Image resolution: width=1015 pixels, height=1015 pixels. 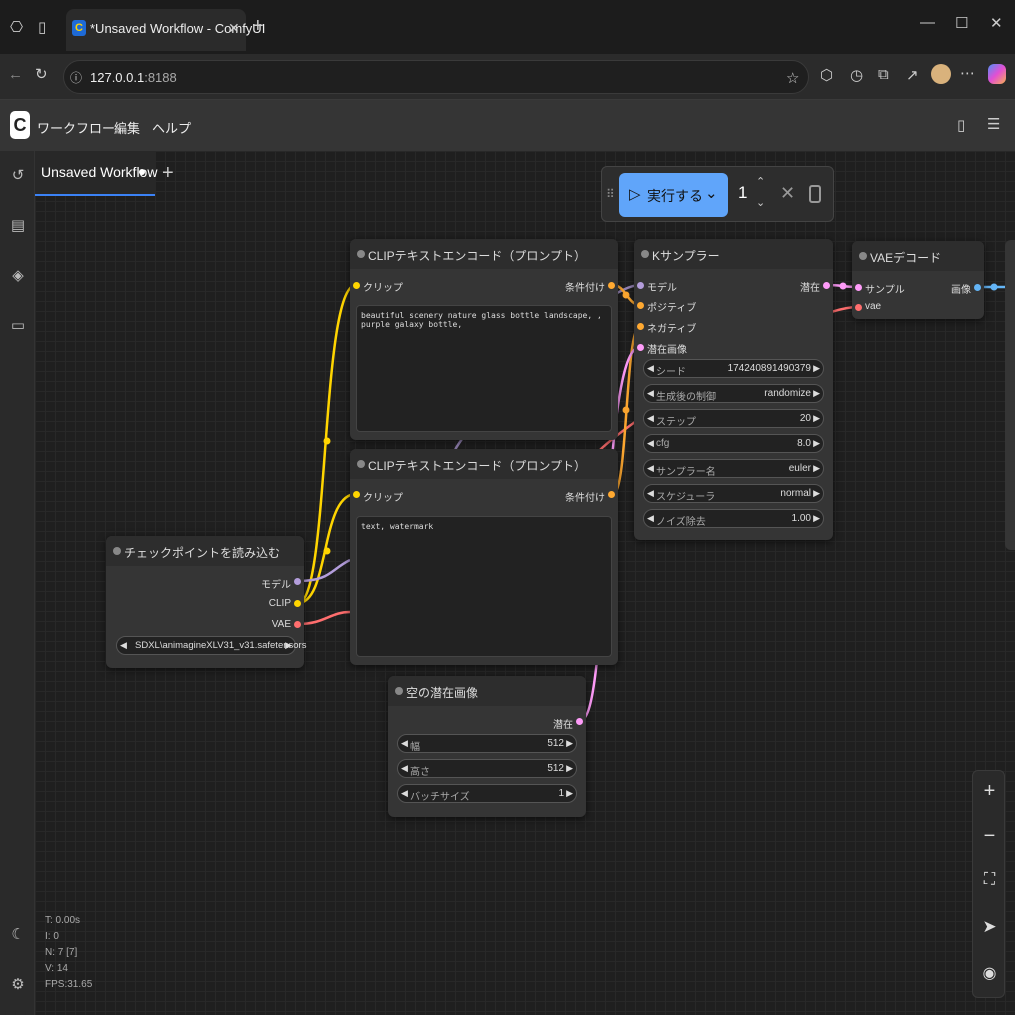 I want to click on seed-widget: ◀ シード 174240891490379 ▶, so click(x=733, y=368).